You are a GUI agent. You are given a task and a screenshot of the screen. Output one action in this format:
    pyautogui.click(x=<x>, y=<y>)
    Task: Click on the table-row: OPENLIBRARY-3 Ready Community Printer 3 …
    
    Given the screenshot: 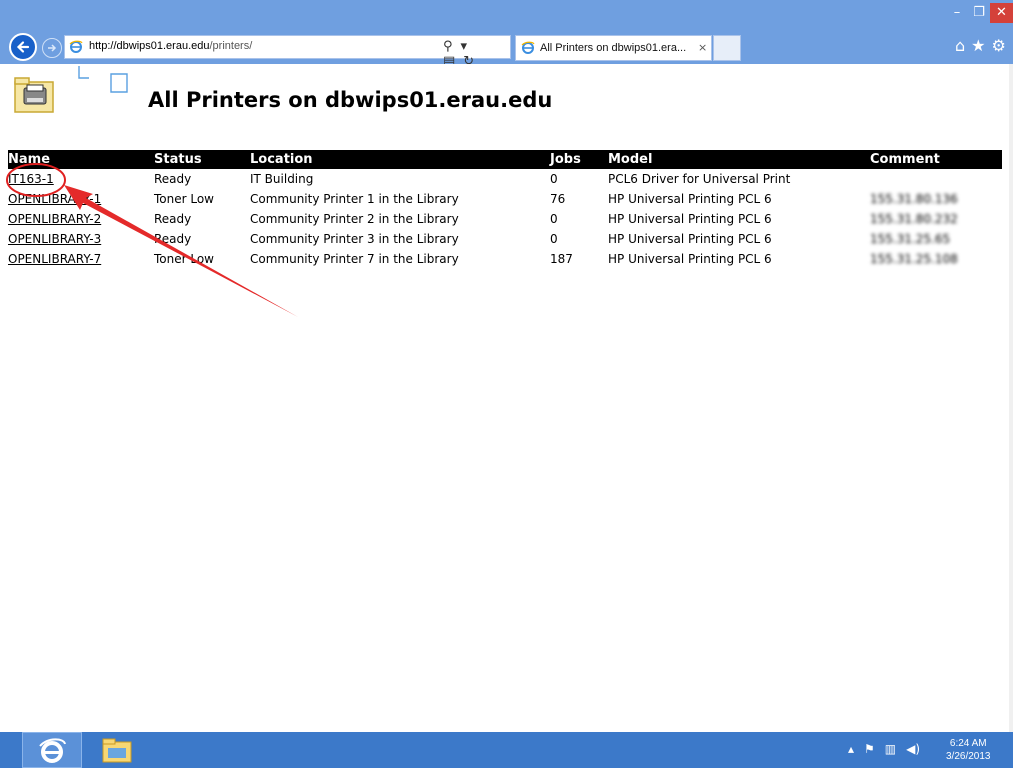 What is the action you would take?
    pyautogui.click(x=505, y=239)
    